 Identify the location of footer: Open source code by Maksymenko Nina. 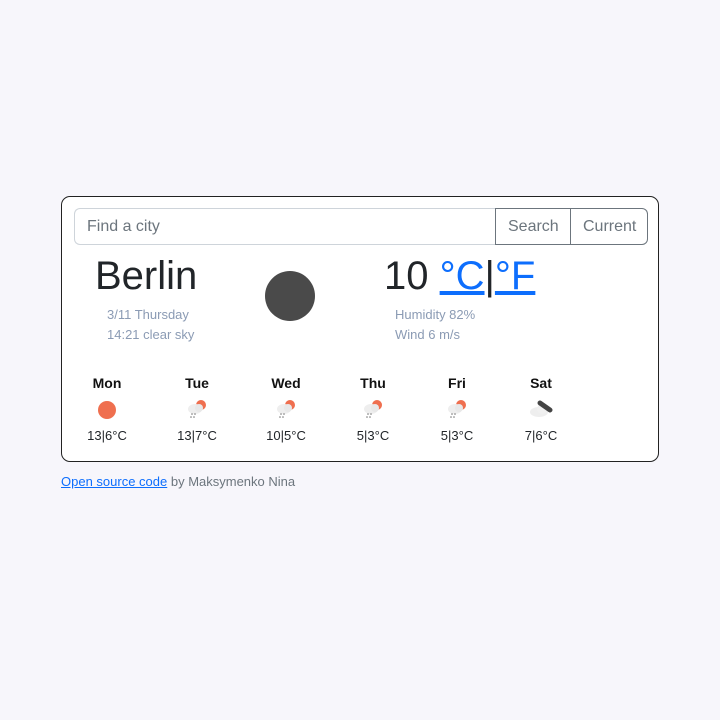
(178, 481).